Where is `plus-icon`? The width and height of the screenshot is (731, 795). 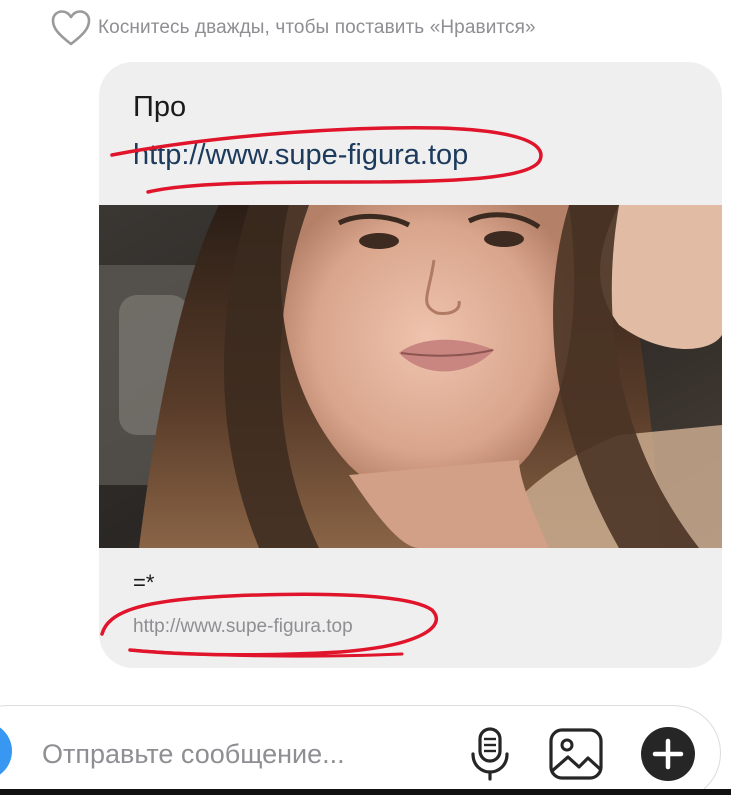
plus-icon is located at coordinates (668, 754).